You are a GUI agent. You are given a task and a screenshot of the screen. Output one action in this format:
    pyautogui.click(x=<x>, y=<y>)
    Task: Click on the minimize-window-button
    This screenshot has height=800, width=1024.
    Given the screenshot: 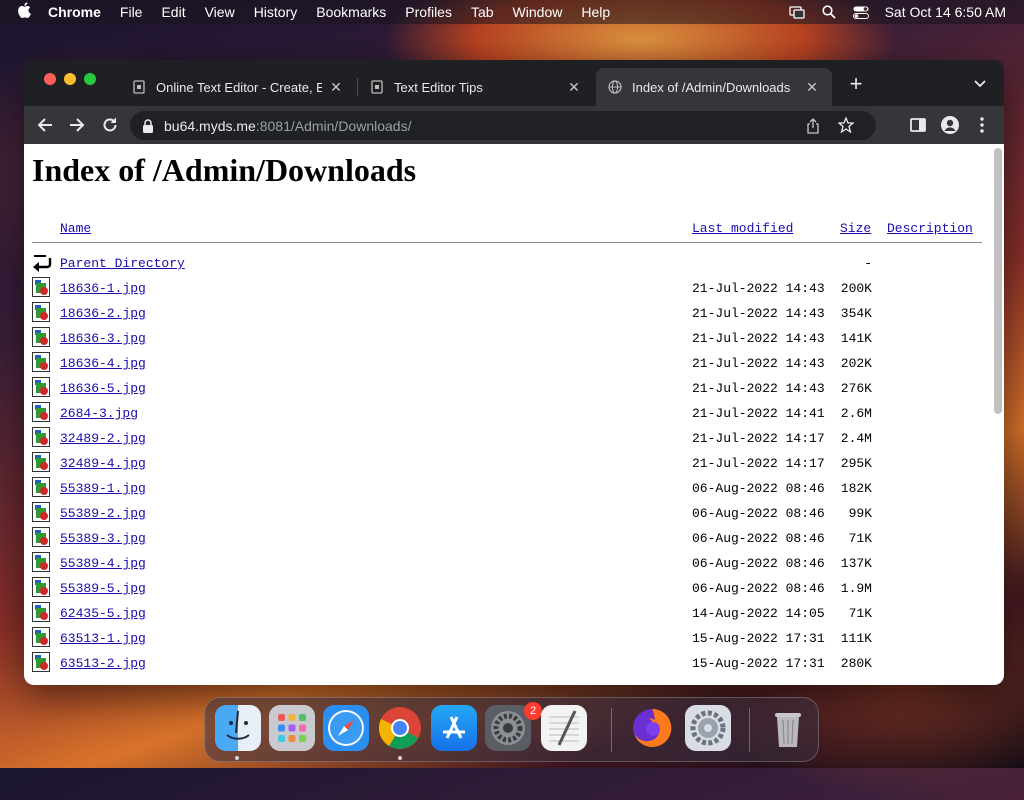 What is the action you would take?
    pyautogui.click(x=70, y=79)
    